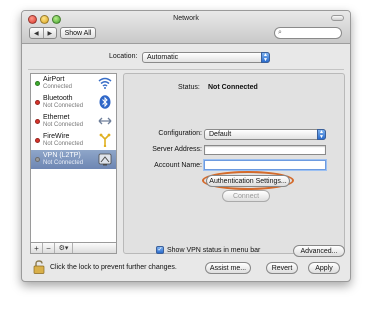 The width and height of the screenshot is (374, 309). What do you see at coordinates (73, 248) in the screenshot?
I see `service-list-toolbar: + − ⚙▾` at bounding box center [73, 248].